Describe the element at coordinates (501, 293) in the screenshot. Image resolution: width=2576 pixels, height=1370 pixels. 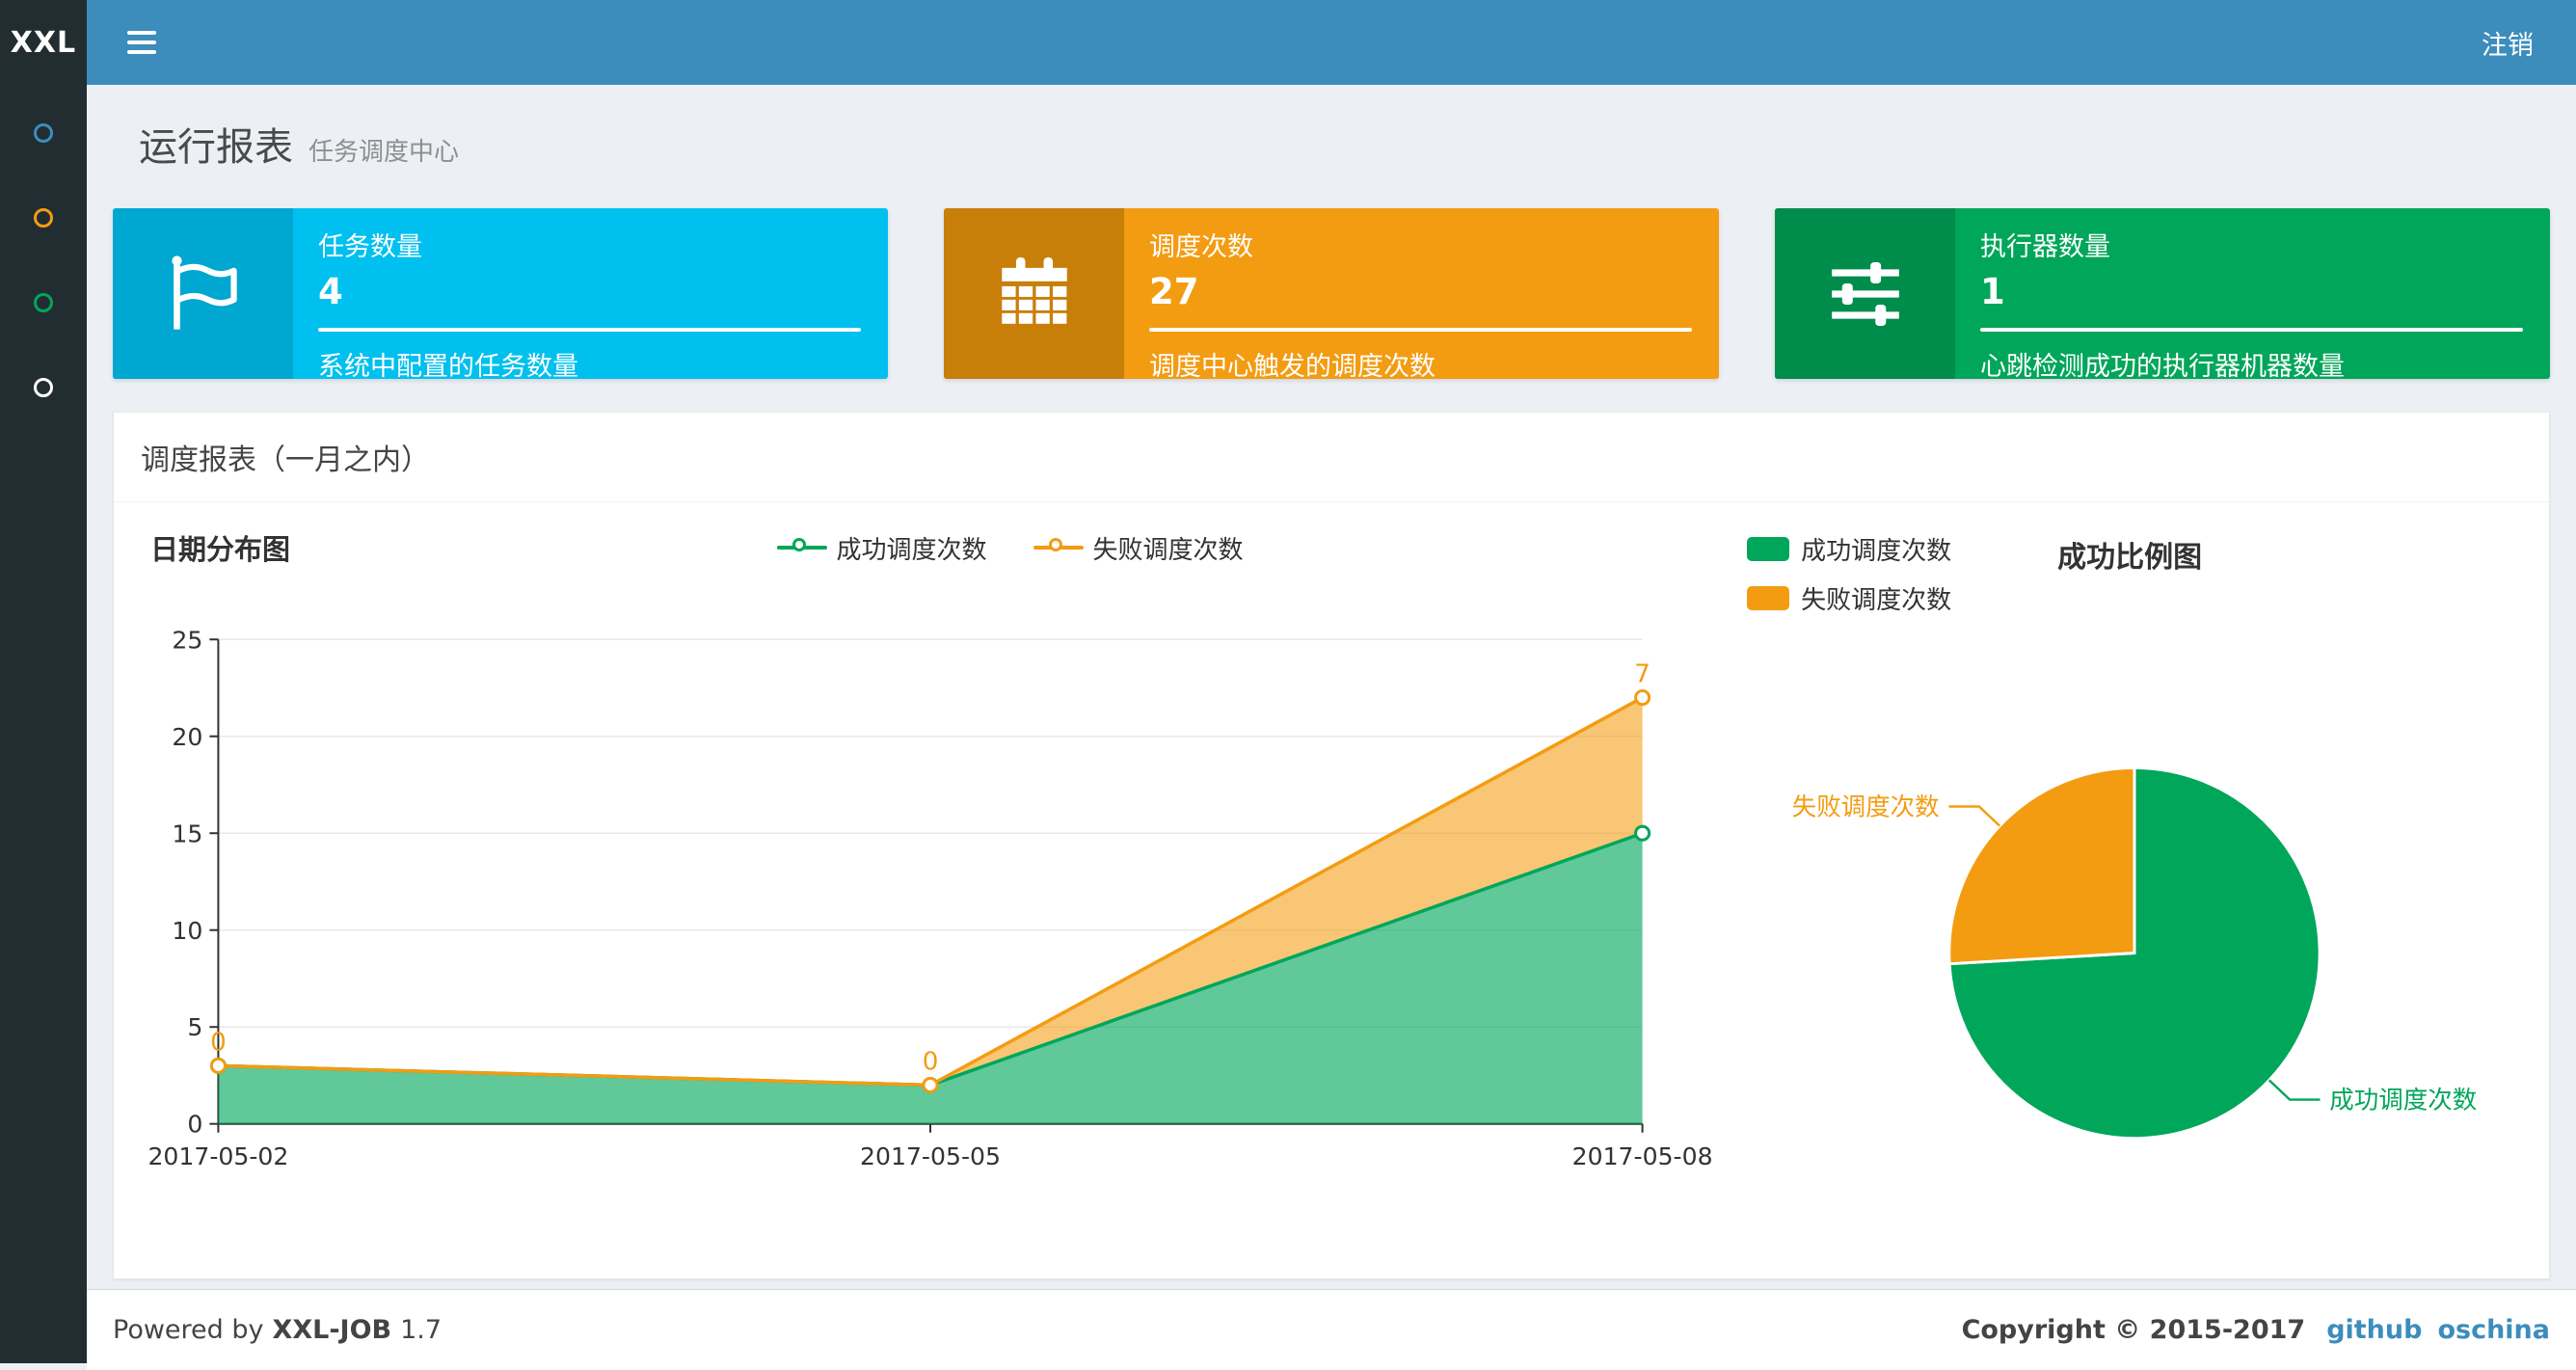
I see `info-box-jobs: 任务数量 4 系统中配置的任务数量` at that location.